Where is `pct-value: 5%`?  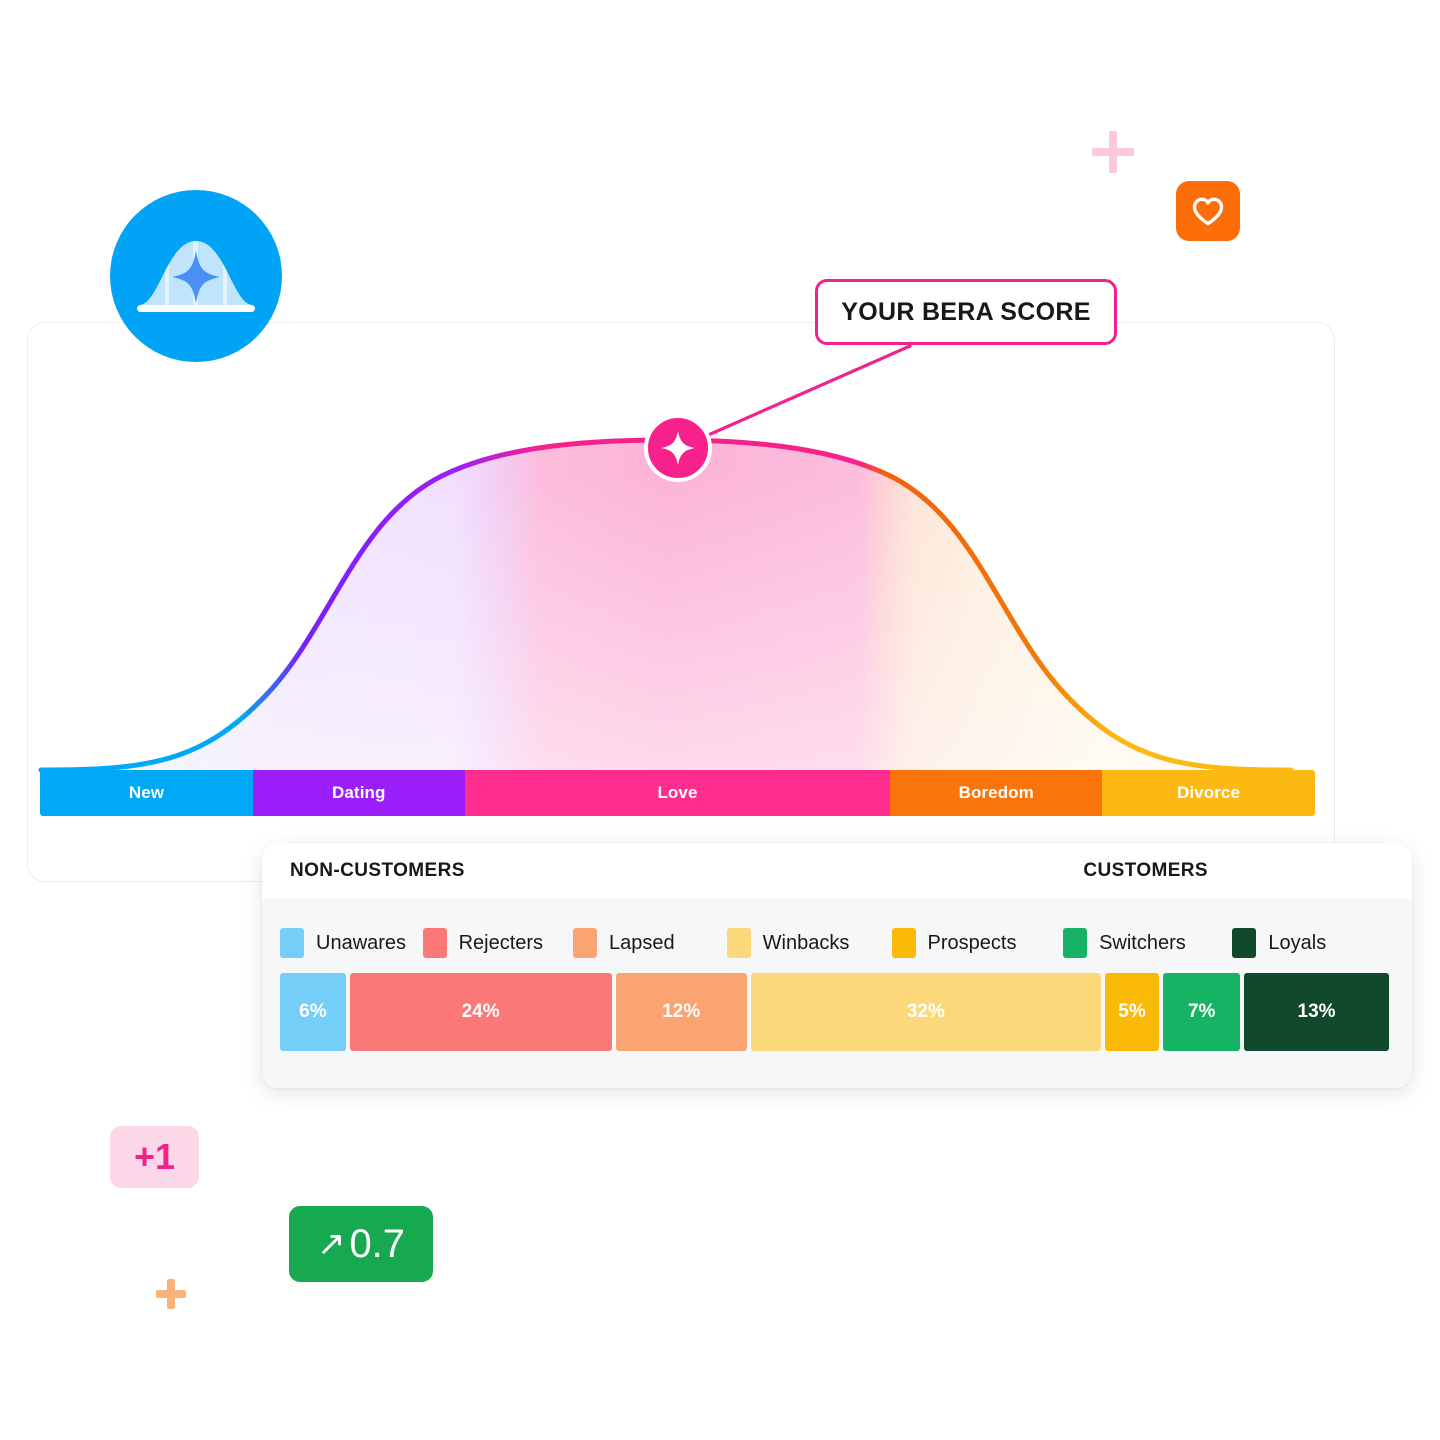 pct-value: 5% is located at coordinates (1132, 1011).